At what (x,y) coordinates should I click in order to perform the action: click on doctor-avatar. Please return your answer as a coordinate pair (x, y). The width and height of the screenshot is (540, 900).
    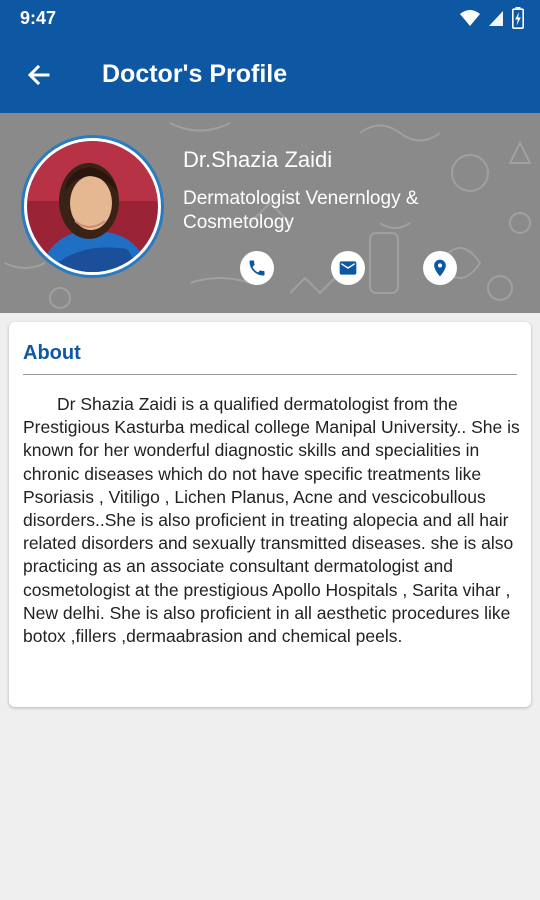
    Looking at the image, I should click on (92, 206).